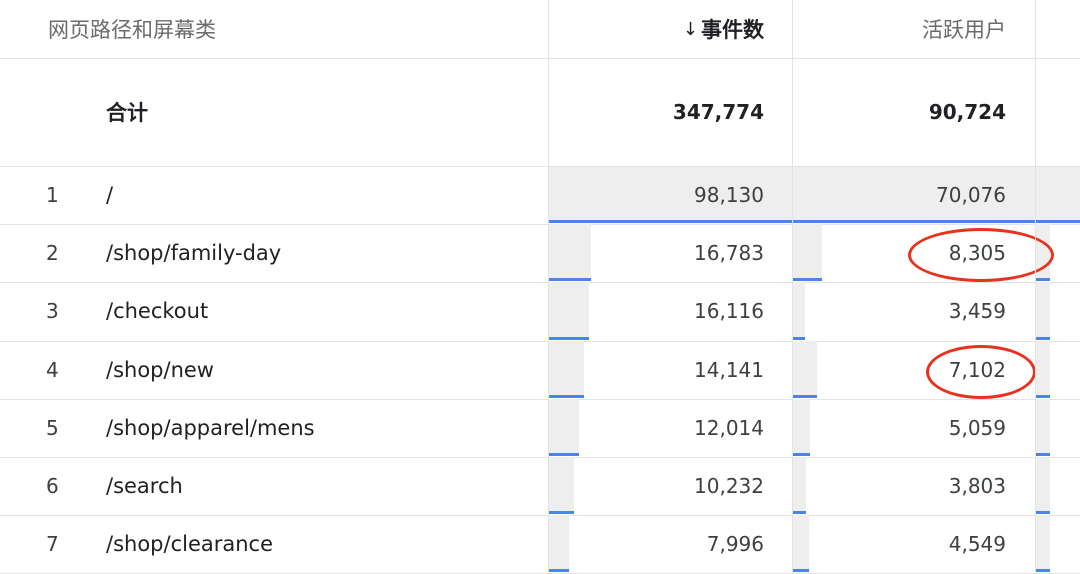  I want to click on total-label: 合计, so click(127, 113).